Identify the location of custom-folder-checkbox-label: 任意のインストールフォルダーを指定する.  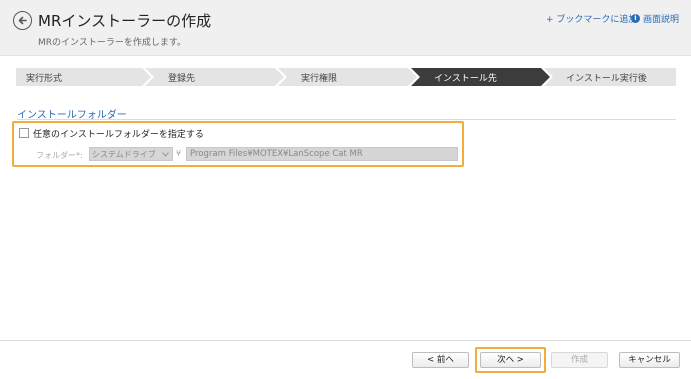
(118, 133).